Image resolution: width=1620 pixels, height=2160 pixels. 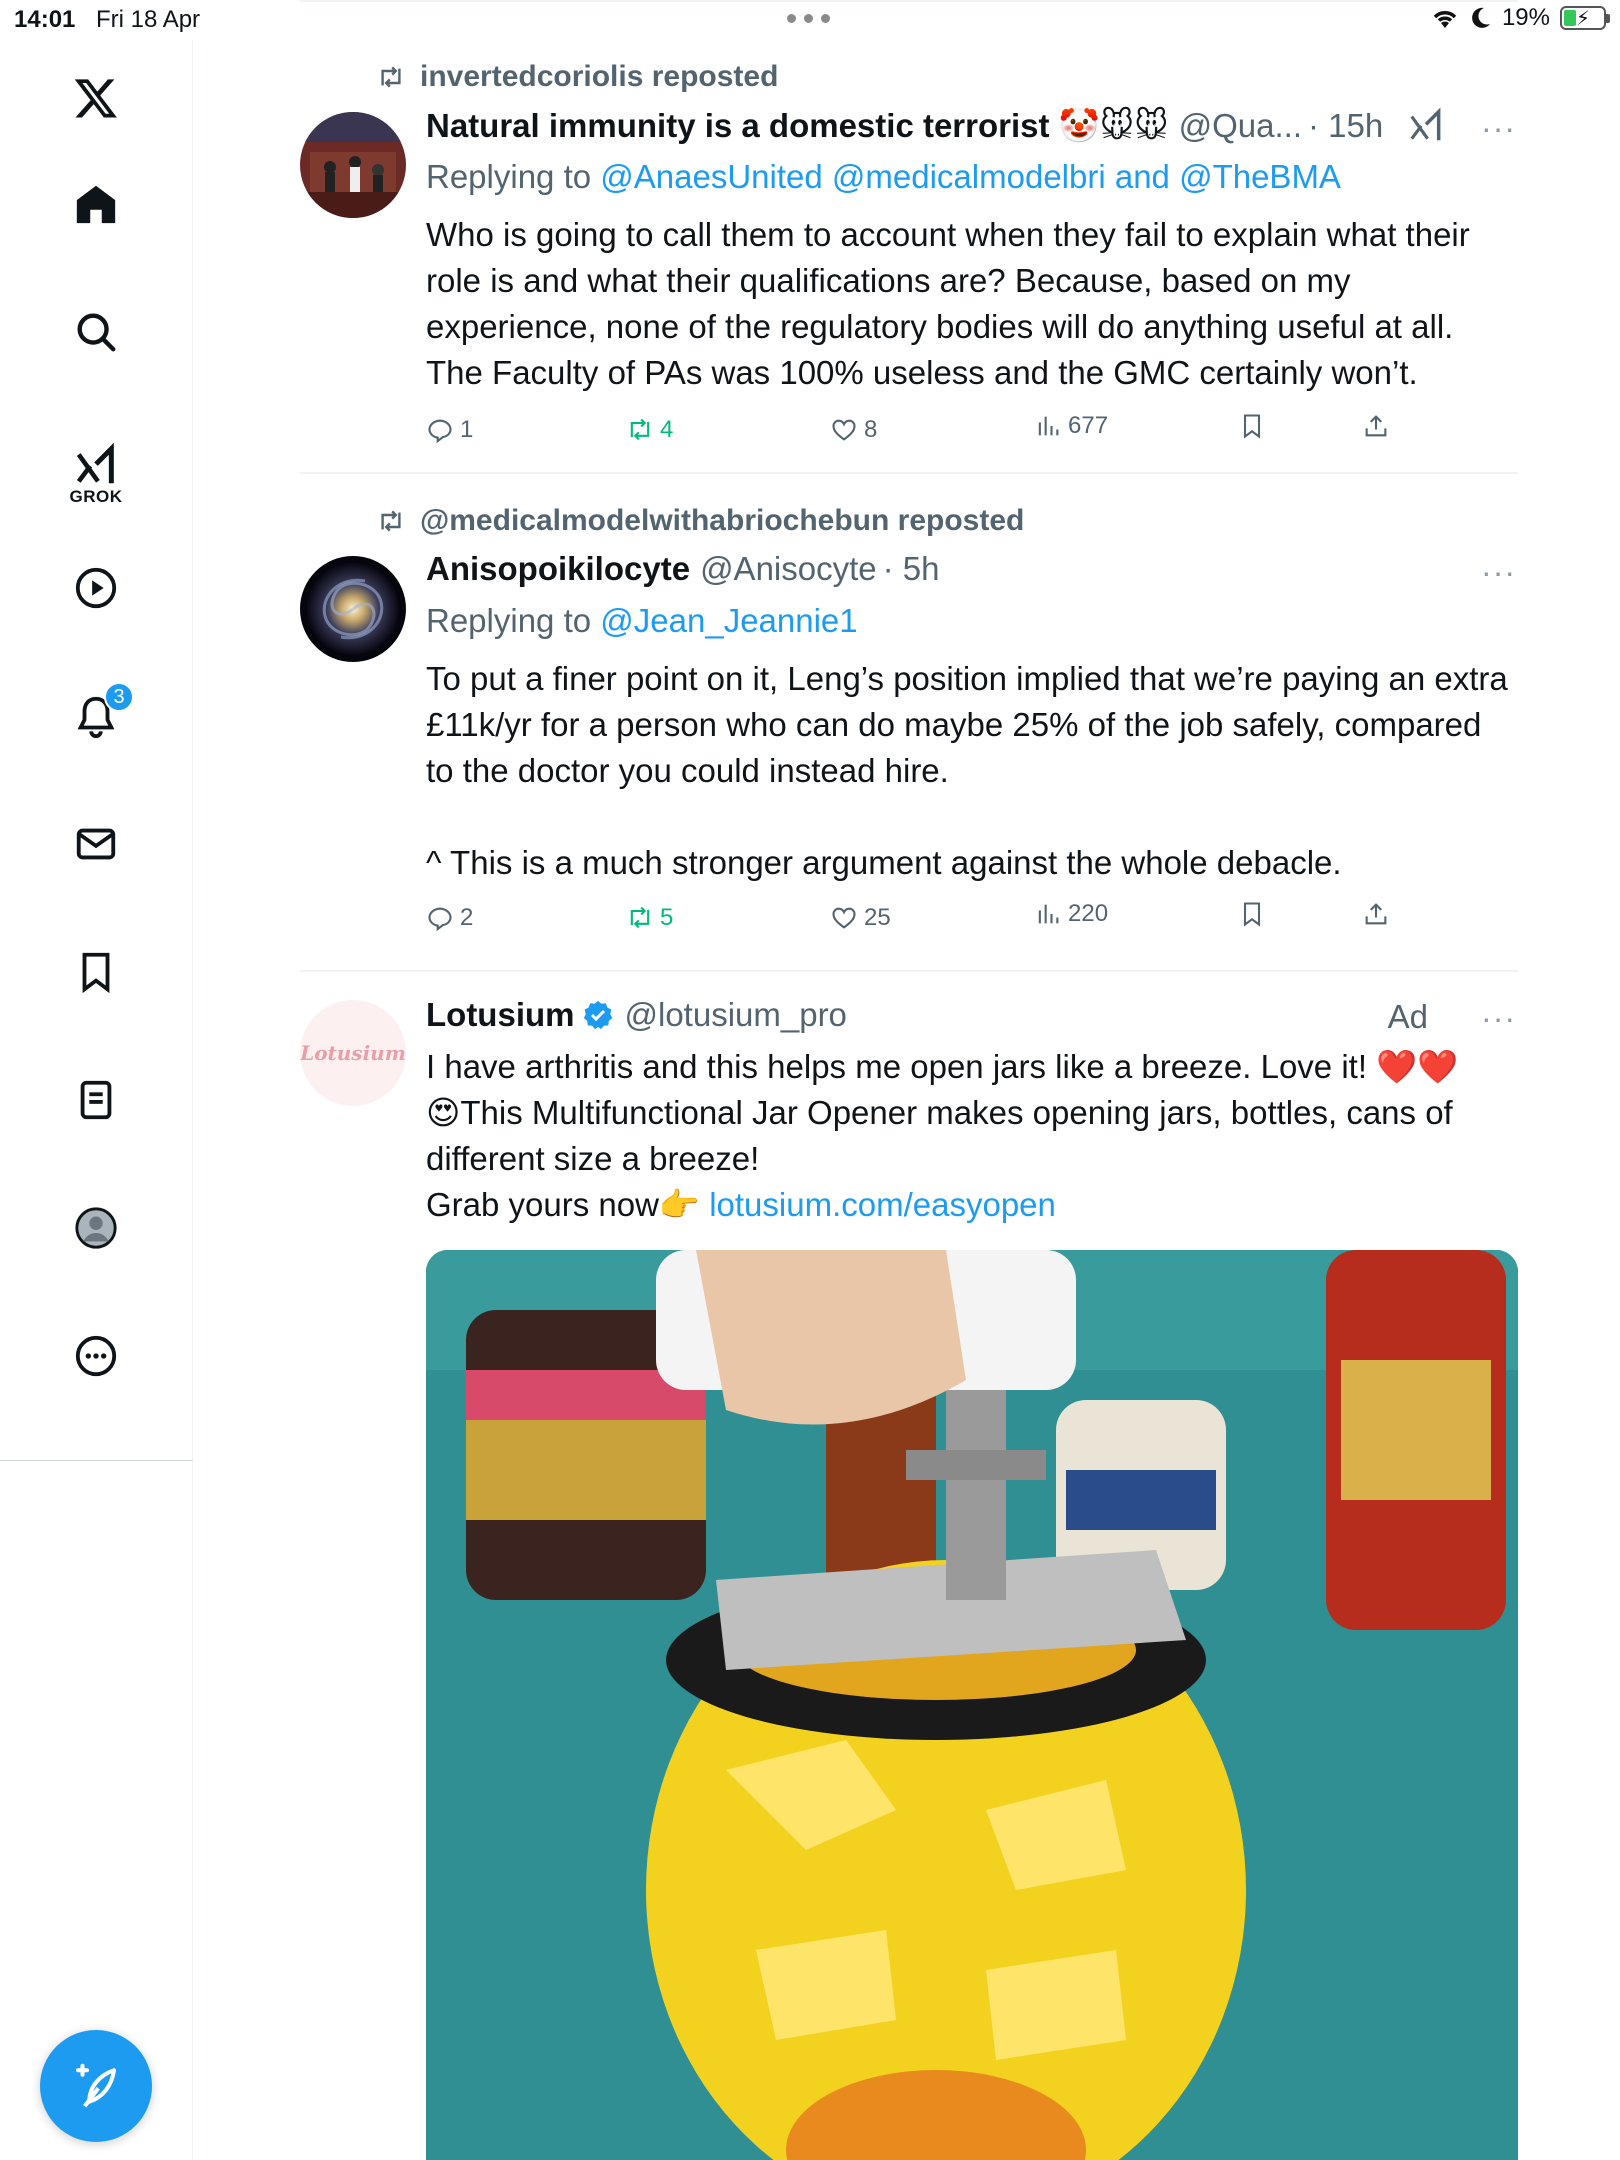 I want to click on status-bar: 14:01 Fri 18 Apr 19% ⚡, so click(x=810, y=20).